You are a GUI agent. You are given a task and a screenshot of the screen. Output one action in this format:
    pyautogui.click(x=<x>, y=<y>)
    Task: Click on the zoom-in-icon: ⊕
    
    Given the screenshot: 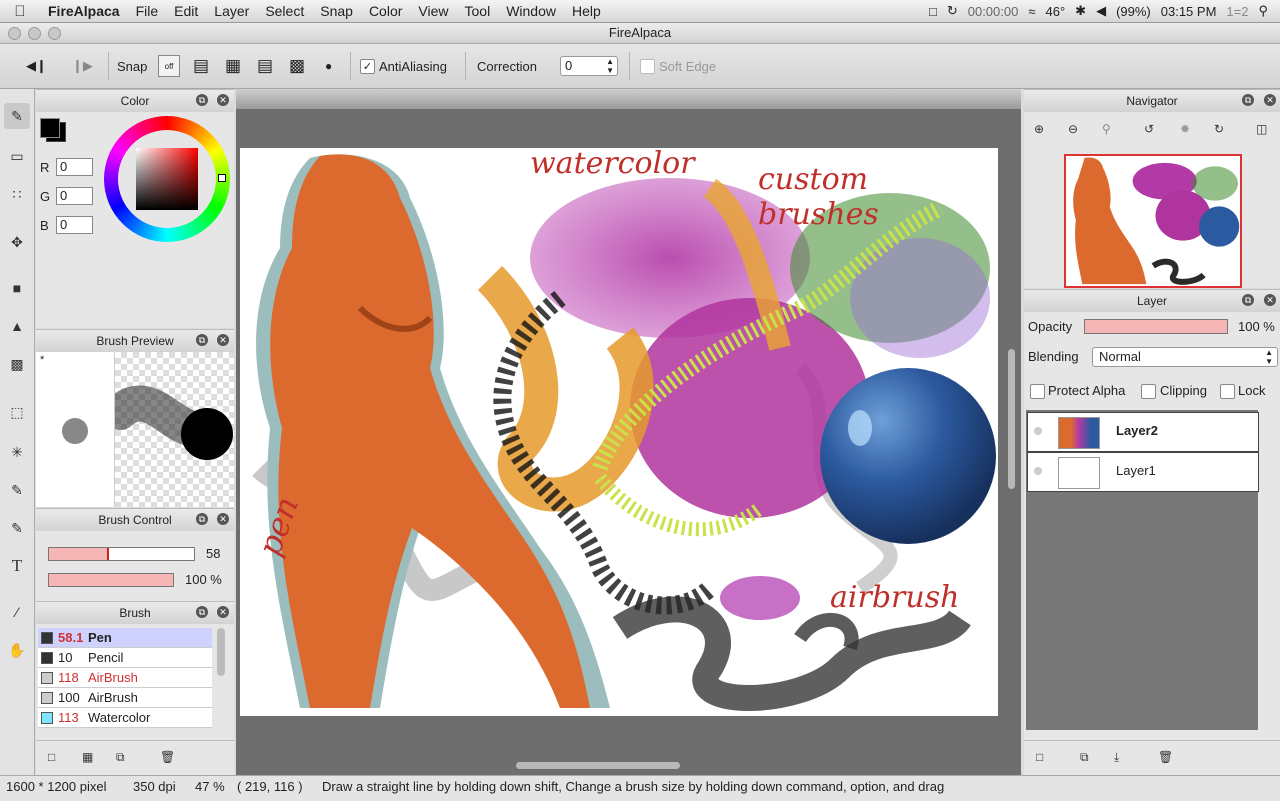 What is the action you would take?
    pyautogui.click(x=1041, y=129)
    